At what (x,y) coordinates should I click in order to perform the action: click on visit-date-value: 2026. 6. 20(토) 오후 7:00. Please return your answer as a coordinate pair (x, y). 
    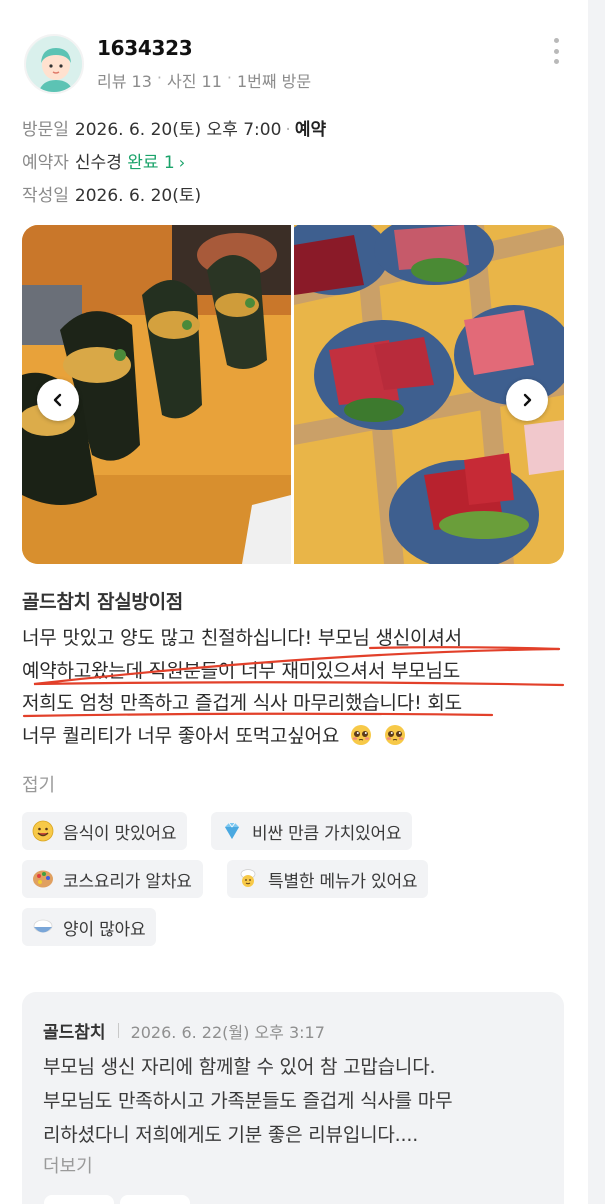
    Looking at the image, I should click on (178, 130).